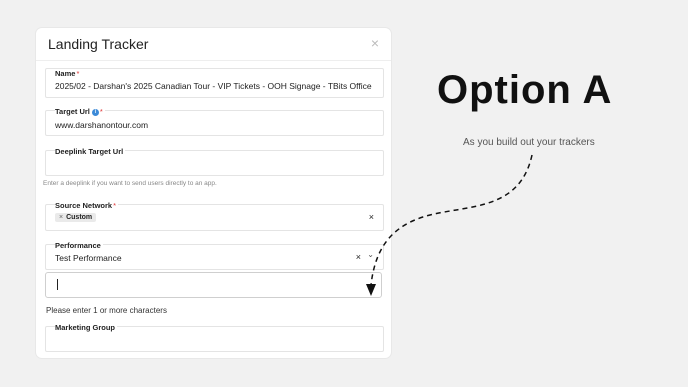  Describe the element at coordinates (449, 225) in the screenshot. I see `dashed-arrow` at that location.